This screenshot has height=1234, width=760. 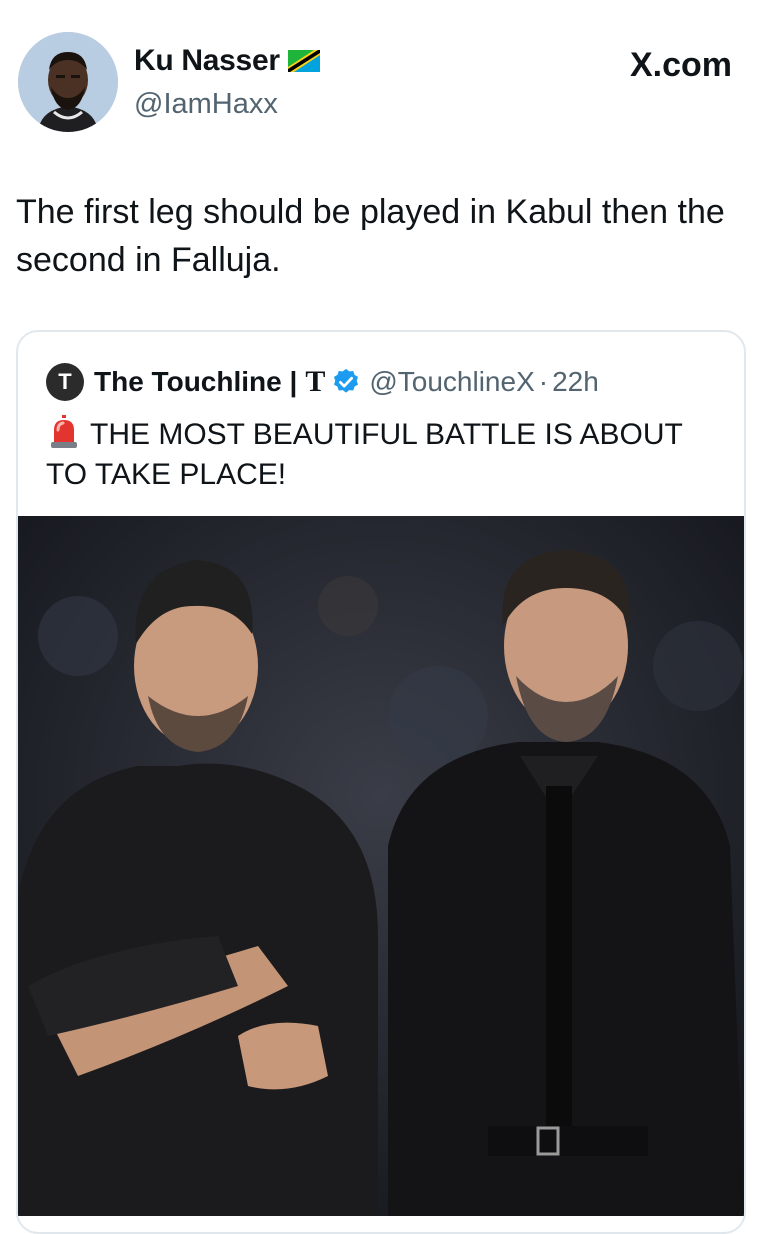 What do you see at coordinates (303, 61) in the screenshot?
I see `tanzania-flag-icon` at bounding box center [303, 61].